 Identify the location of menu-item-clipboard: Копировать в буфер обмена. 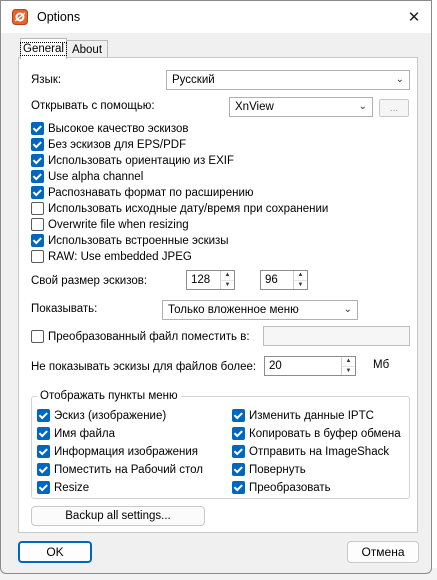
(316, 433).